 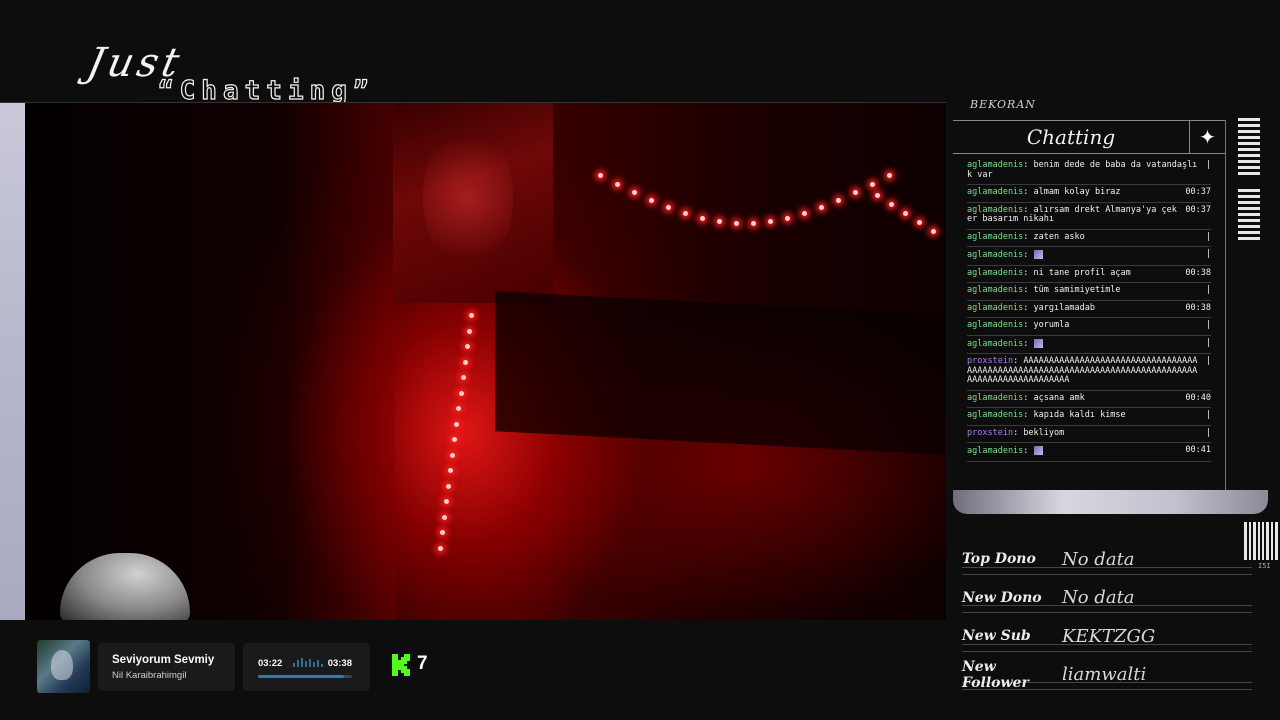 What do you see at coordinates (1089, 399) in the screenshot?
I see `chat-message: aglamadenis: açsana amk 00:40` at bounding box center [1089, 399].